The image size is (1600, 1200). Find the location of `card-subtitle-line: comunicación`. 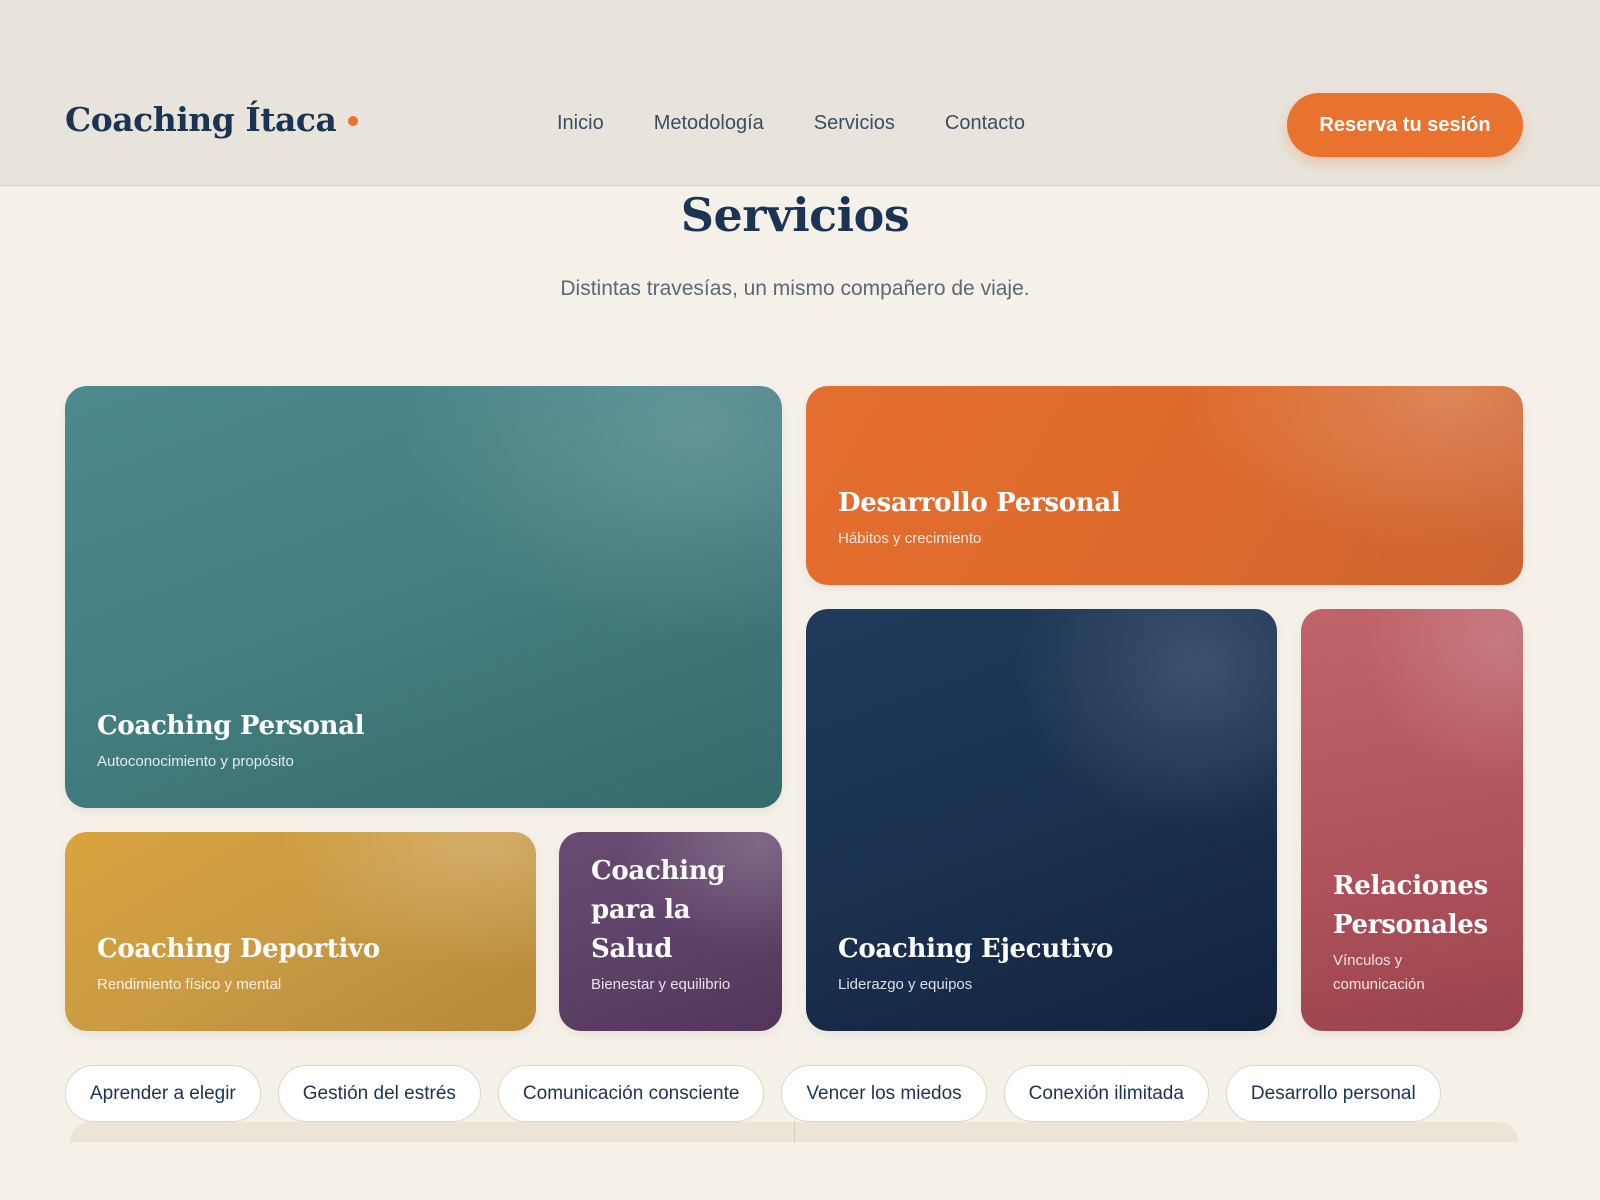

card-subtitle-line: comunicación is located at coordinates (1379, 984).